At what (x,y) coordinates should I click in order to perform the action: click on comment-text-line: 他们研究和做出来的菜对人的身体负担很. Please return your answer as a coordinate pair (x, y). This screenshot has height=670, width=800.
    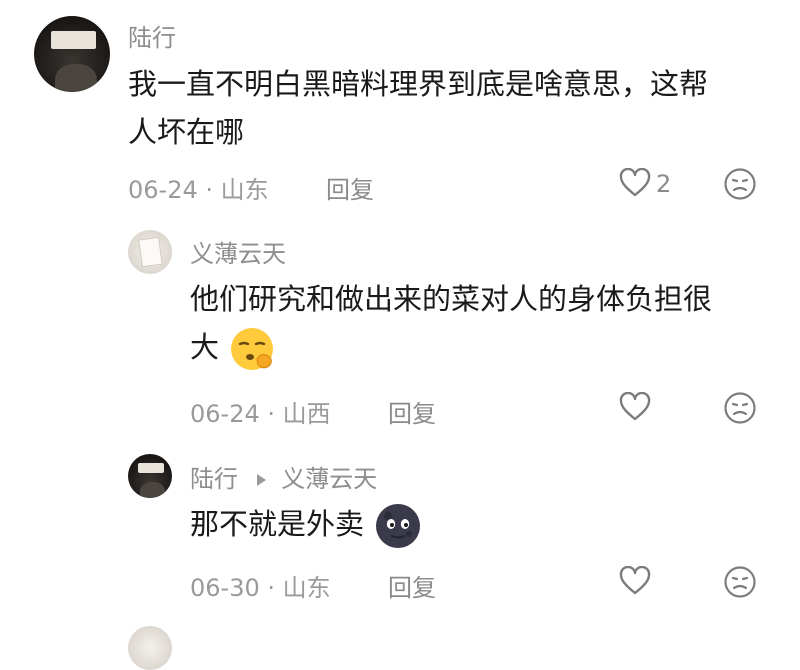
    Looking at the image, I should click on (451, 299).